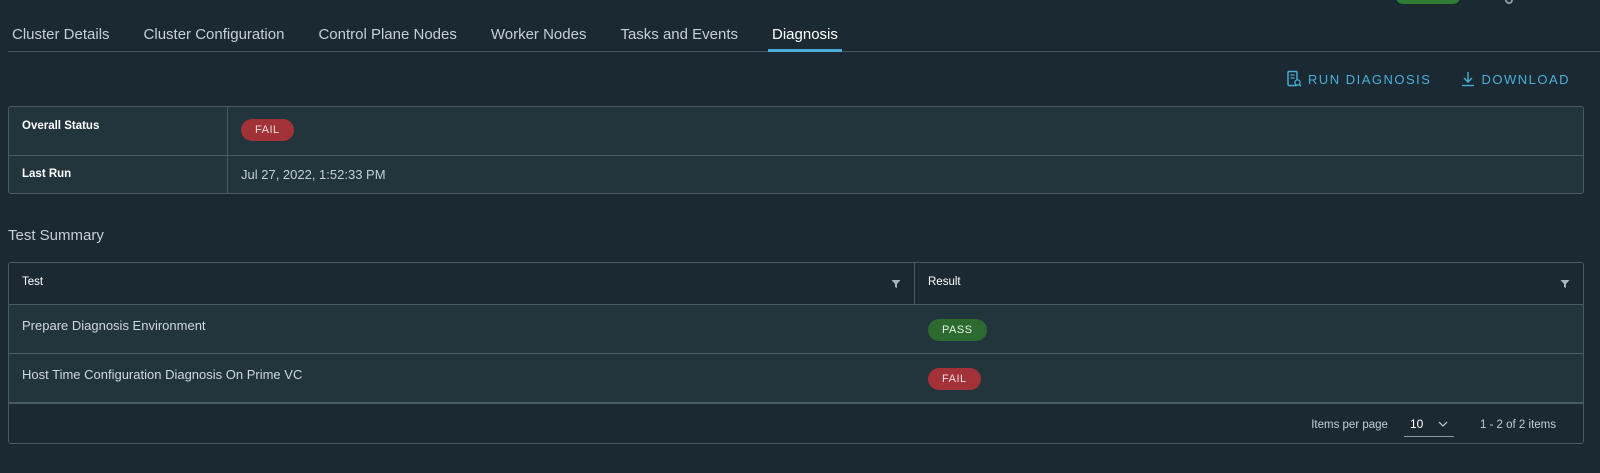  What do you see at coordinates (539, 39) in the screenshot?
I see `tab-worker-nodes: Worker Nodes` at bounding box center [539, 39].